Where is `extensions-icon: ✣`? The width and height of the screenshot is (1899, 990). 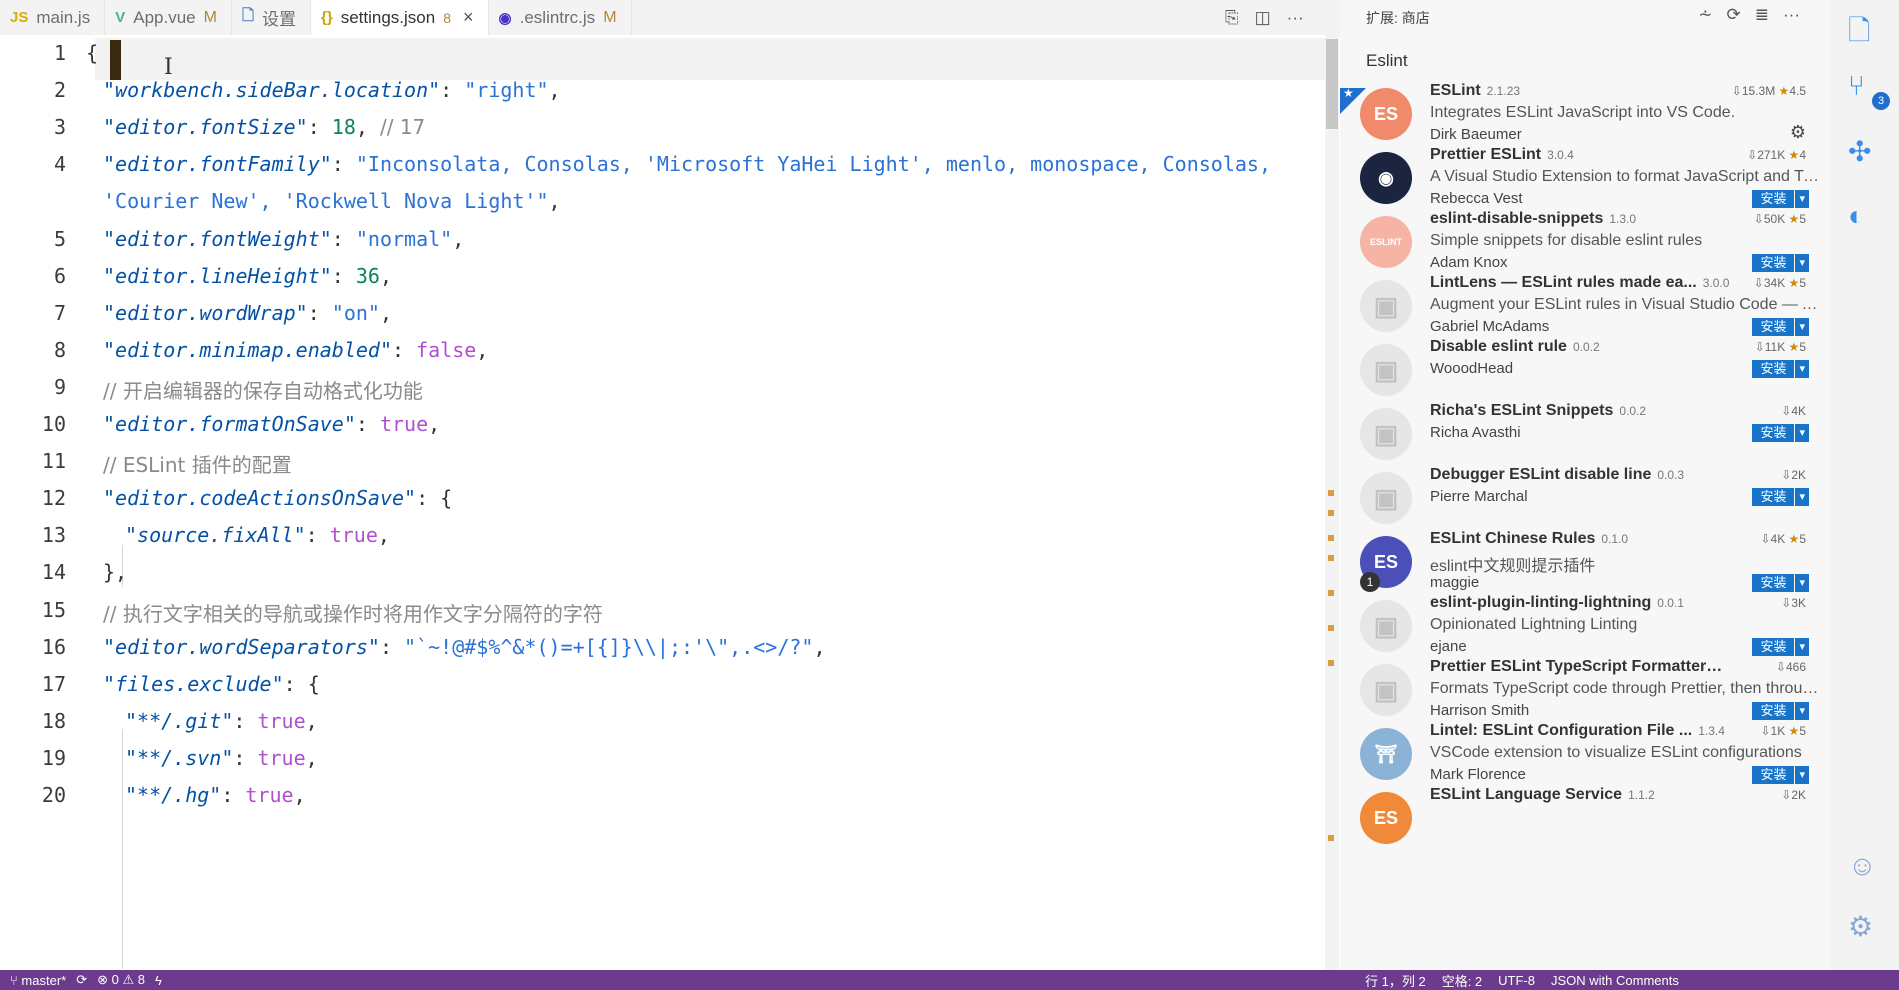 extensions-icon: ✣ is located at coordinates (1859, 151).